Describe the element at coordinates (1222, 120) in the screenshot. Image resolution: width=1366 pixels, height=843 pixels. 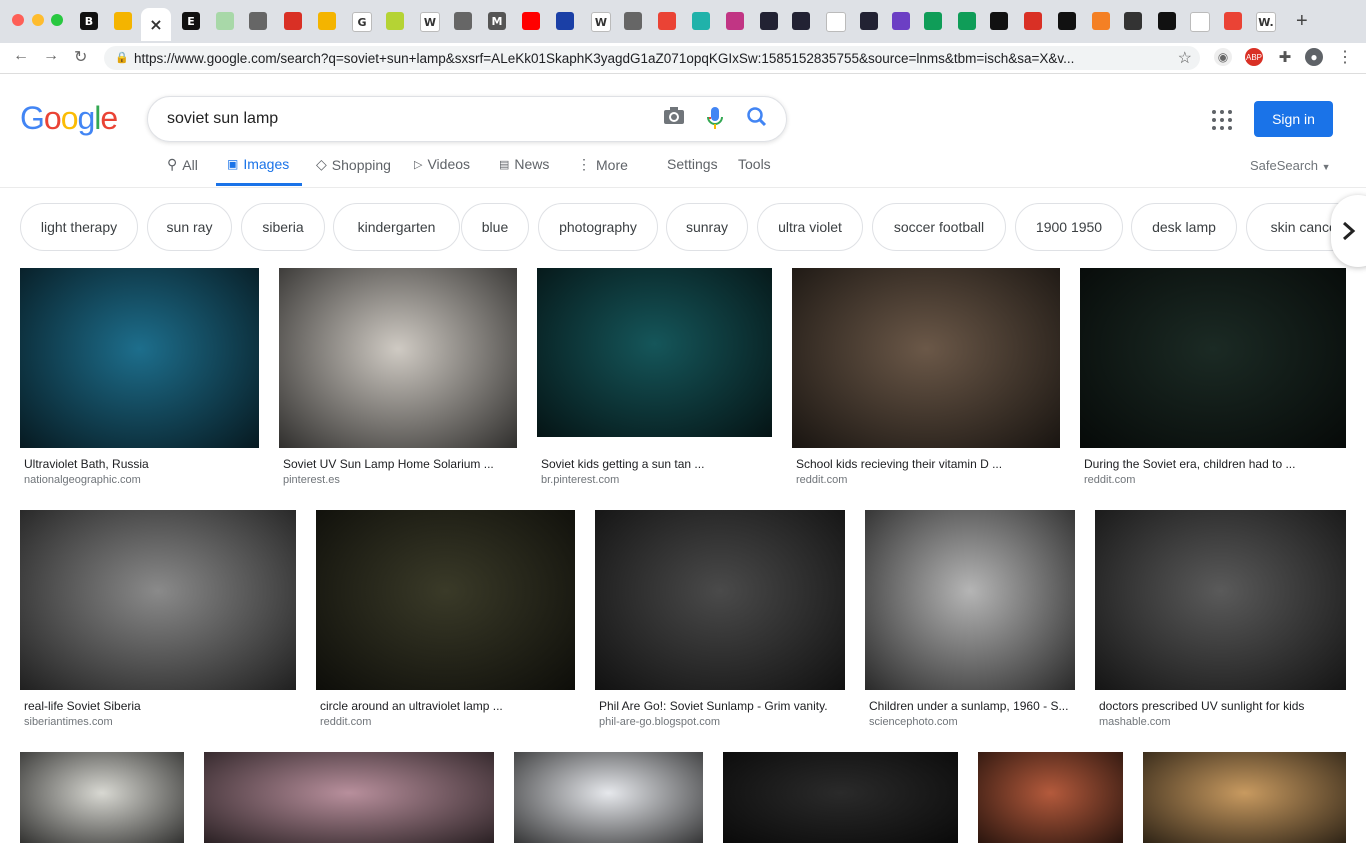
I see `google-apps-icon` at that location.